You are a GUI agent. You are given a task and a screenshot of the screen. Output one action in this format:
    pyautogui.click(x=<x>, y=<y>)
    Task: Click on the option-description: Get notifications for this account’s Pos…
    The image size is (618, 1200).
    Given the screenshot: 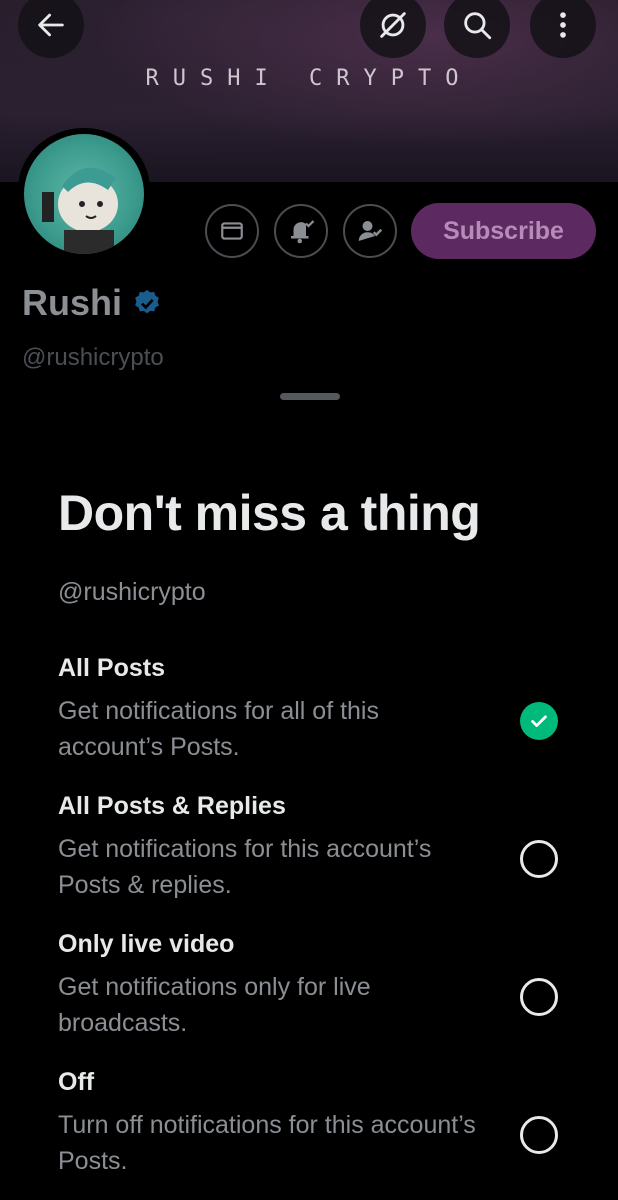 What is the action you would take?
    pyautogui.click(x=245, y=867)
    